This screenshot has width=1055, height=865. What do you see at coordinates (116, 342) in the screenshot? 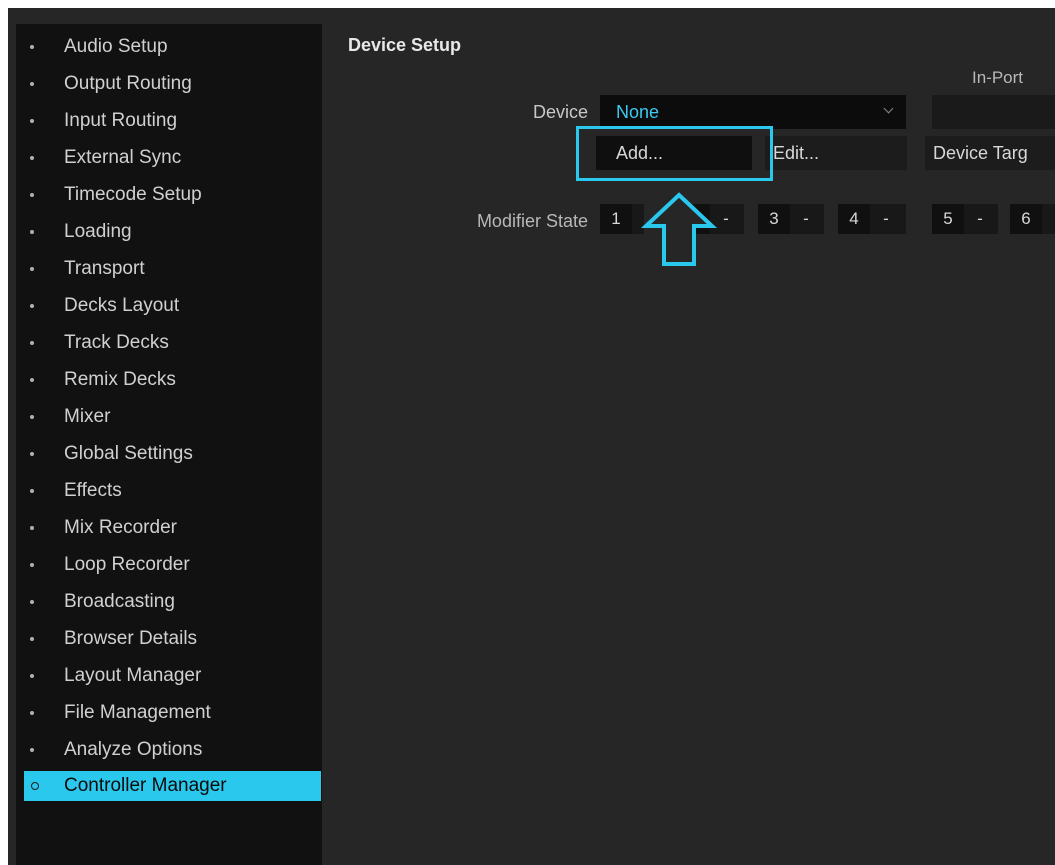
I see `sidebar-item-label: Track Decks` at bounding box center [116, 342].